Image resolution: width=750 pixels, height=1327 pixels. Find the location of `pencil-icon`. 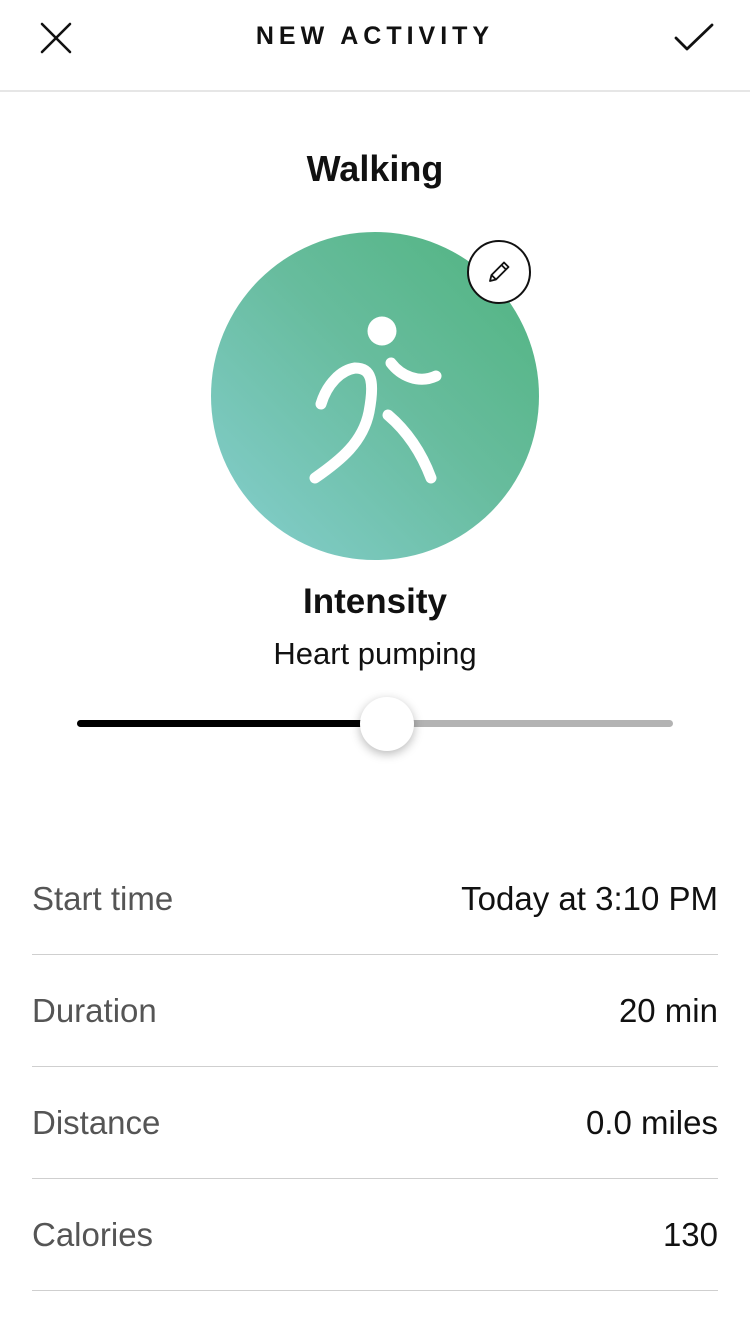

pencil-icon is located at coordinates (499, 271).